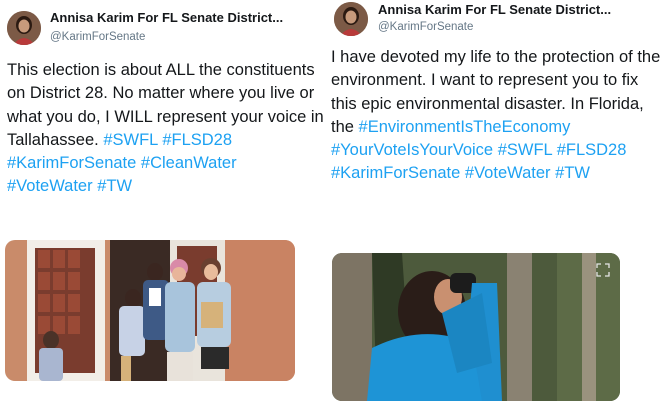  Describe the element at coordinates (189, 163) in the screenshot. I see `hashtag-link: #CleanWater` at that location.